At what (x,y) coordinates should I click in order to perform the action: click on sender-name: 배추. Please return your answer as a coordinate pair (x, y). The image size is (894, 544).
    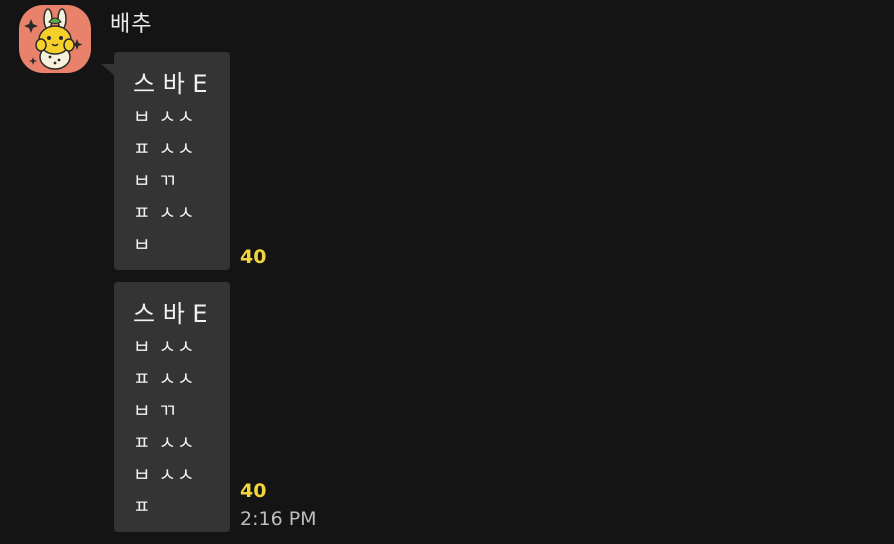
    Looking at the image, I should click on (131, 24).